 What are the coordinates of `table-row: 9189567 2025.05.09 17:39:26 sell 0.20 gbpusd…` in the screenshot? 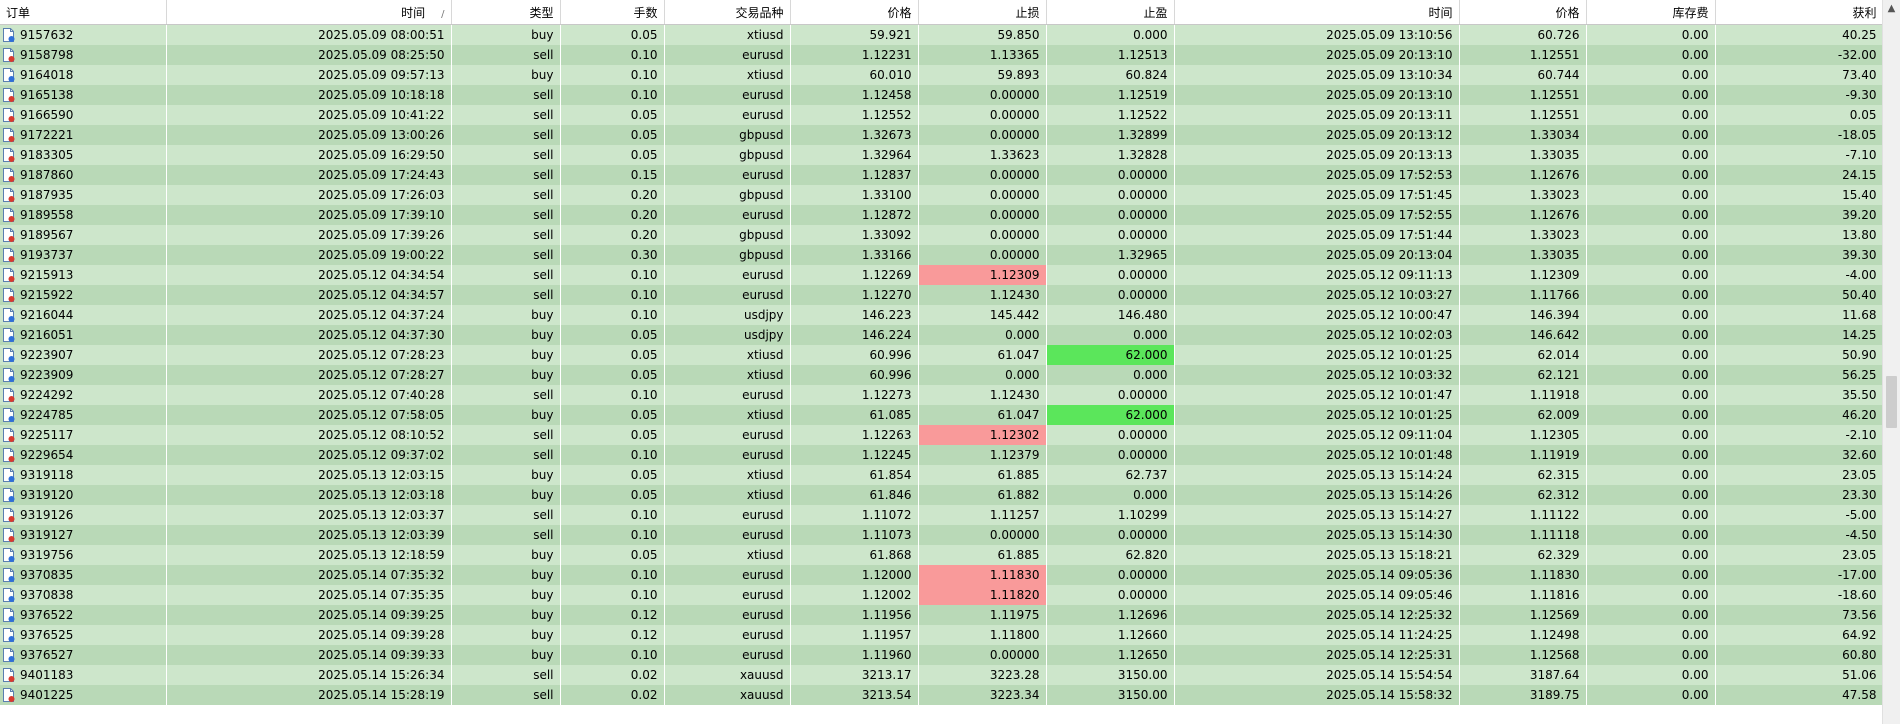 It's located at (941, 235).